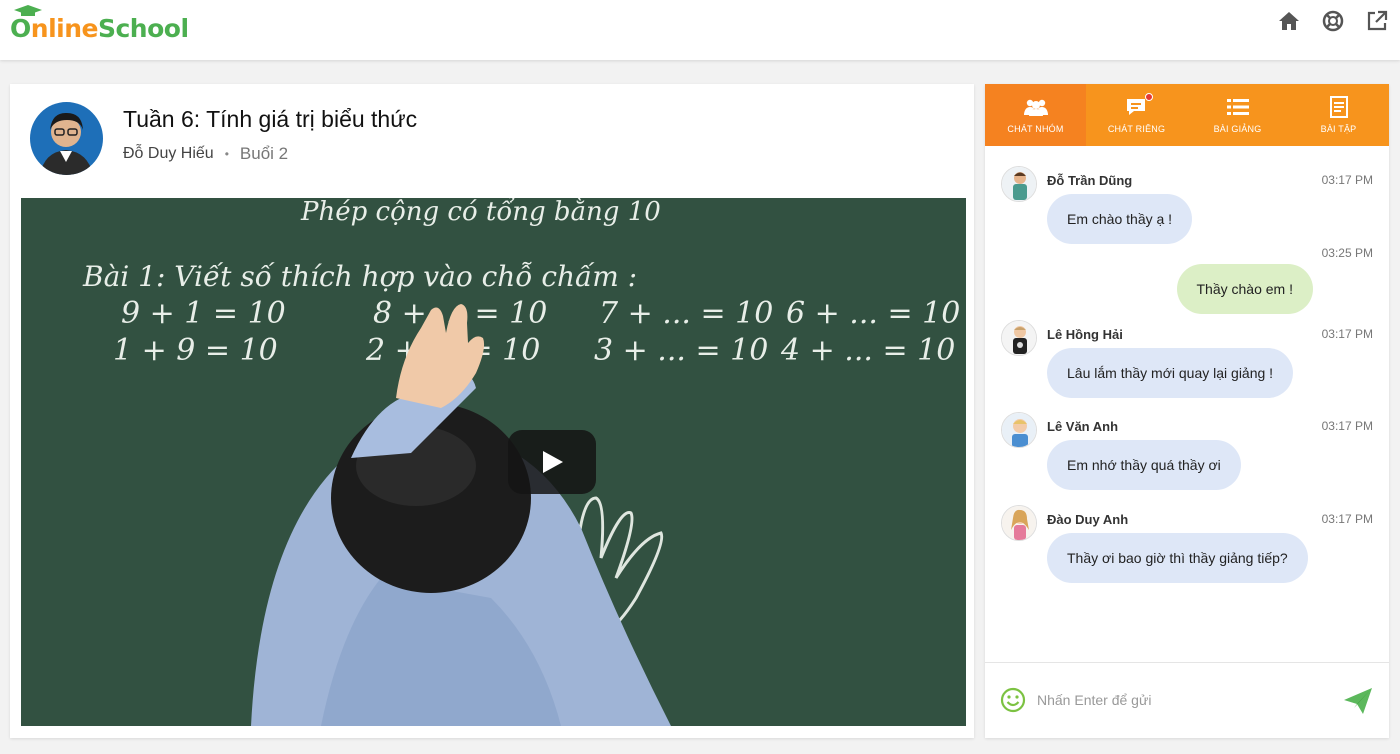 The image size is (1400, 754). Describe the element at coordinates (1177, 558) in the screenshot. I see `message-bubble: Thầy ơi bao giờ thì thầy giảng tiếp?` at that location.